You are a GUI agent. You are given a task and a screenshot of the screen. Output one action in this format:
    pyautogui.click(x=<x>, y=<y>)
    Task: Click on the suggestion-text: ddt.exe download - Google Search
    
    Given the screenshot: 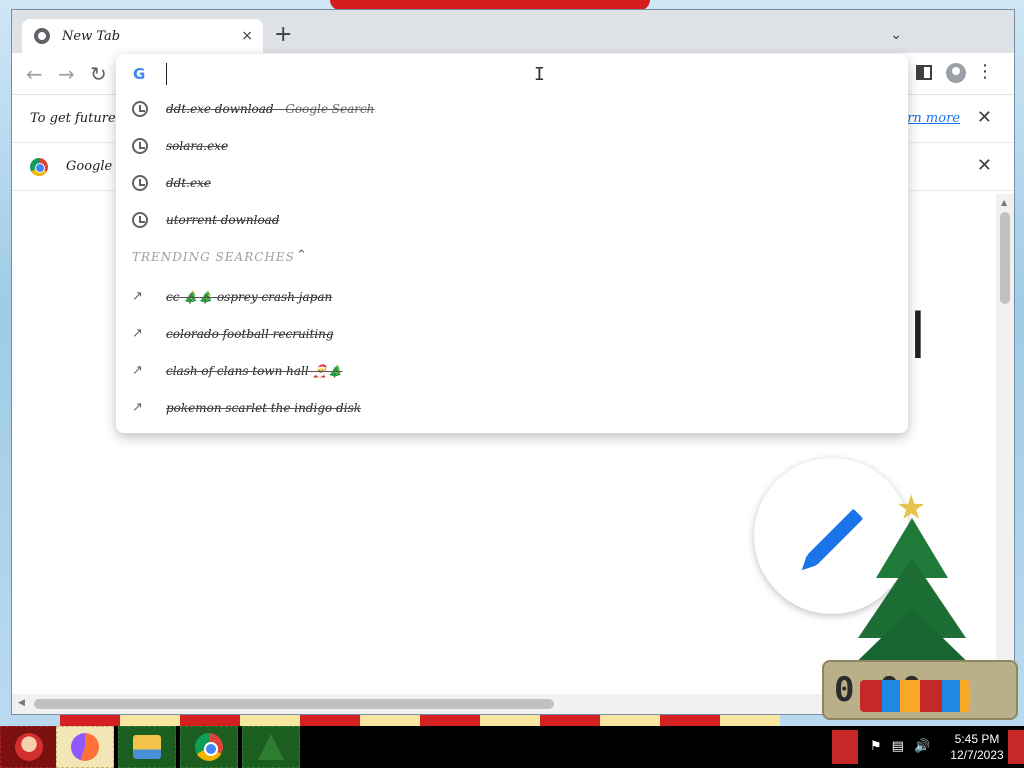 What is the action you would take?
    pyautogui.click(x=270, y=108)
    